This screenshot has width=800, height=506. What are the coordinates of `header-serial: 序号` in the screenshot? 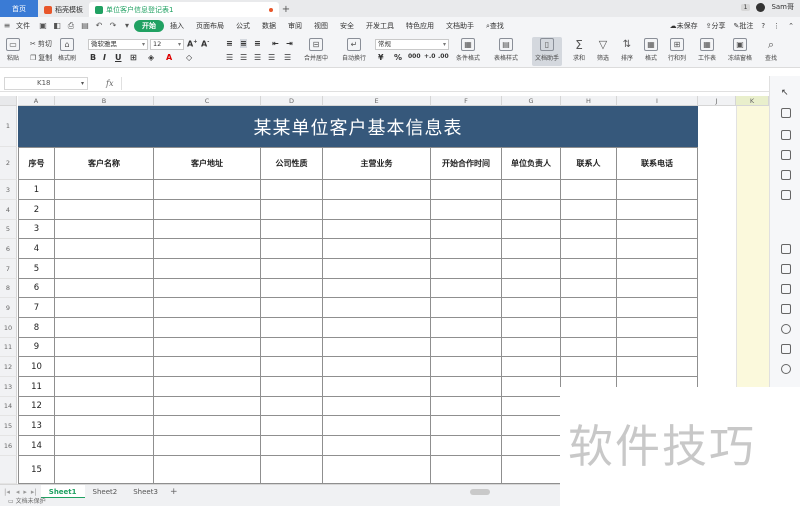 It's located at (36, 163).